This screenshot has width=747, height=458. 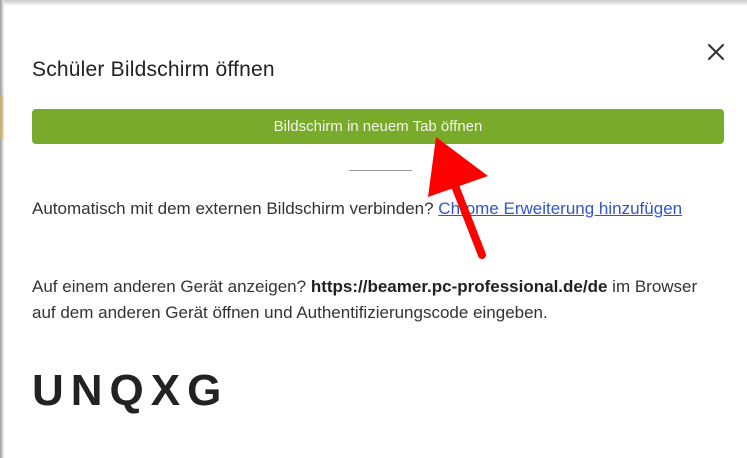 I want to click on add-chrome-extension-link: Chrome Erweiterung hinzufügen, so click(x=560, y=208).